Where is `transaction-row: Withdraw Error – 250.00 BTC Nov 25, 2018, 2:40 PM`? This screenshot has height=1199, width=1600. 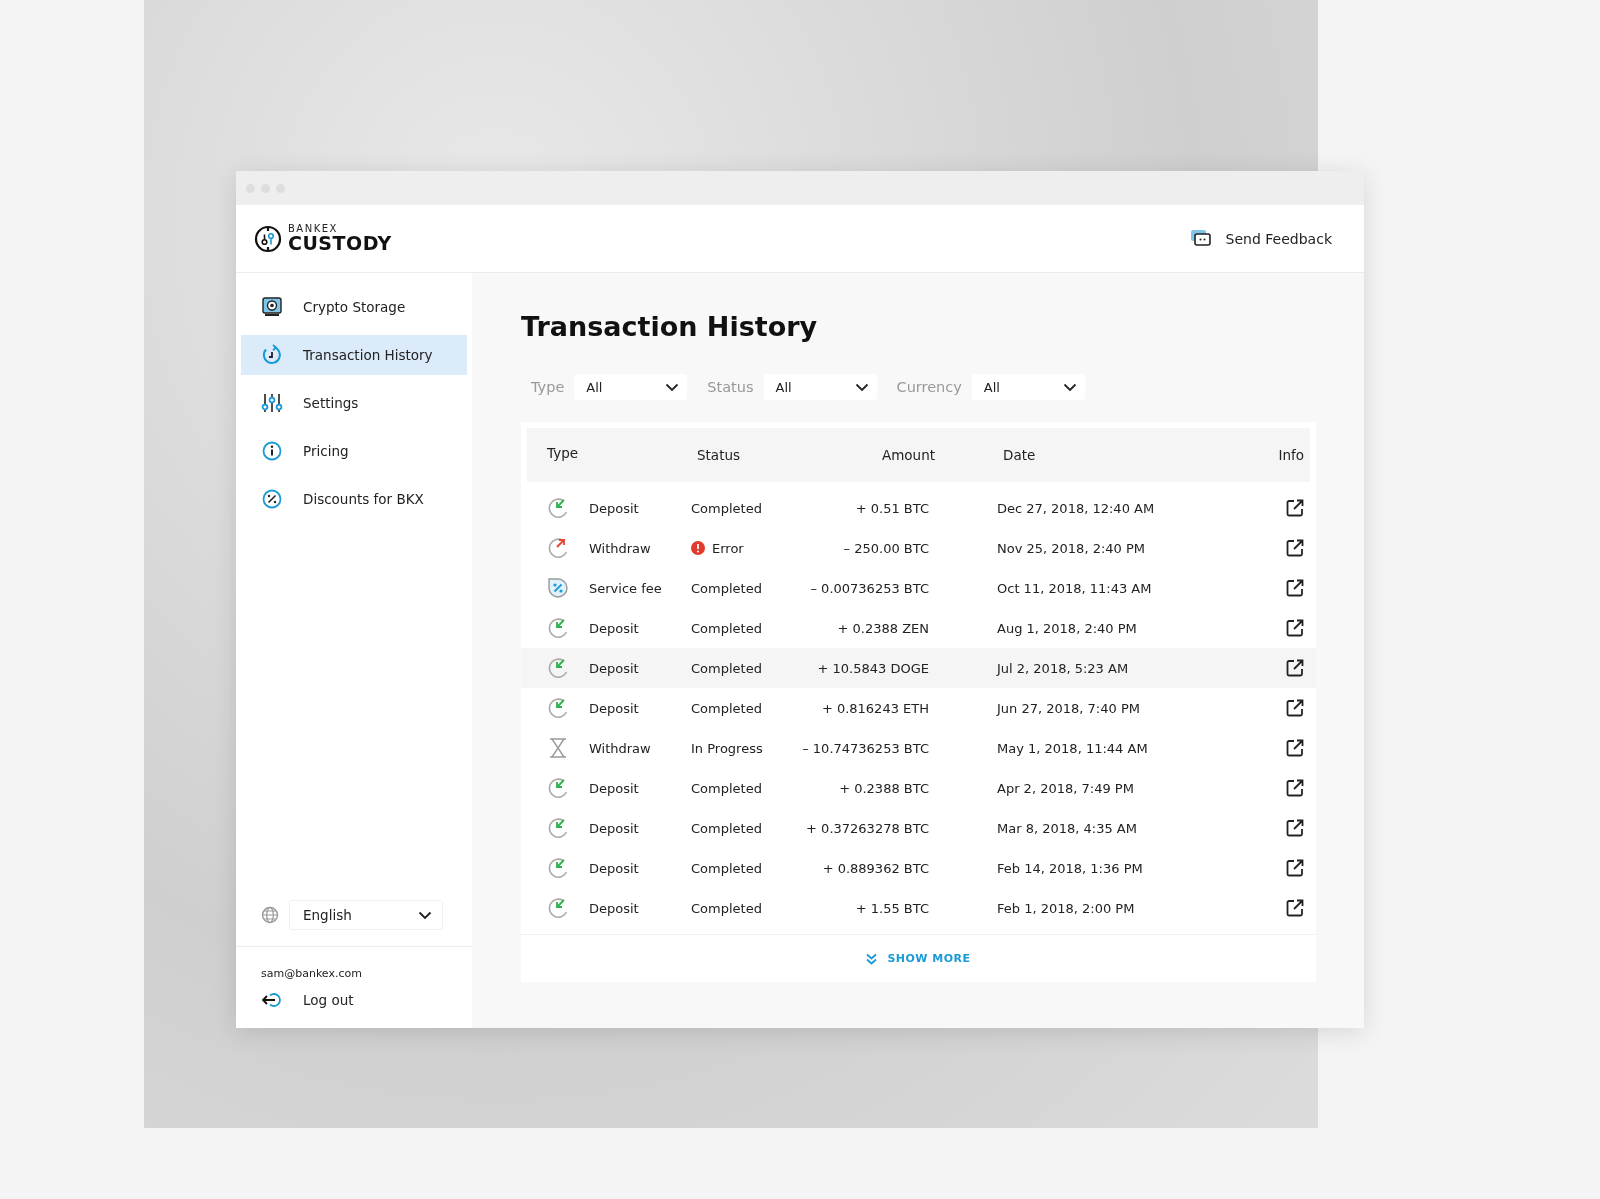
transaction-row: Withdraw Error – 250.00 BTC Nov 25, 2018, 2:40 PM is located at coordinates (918, 548).